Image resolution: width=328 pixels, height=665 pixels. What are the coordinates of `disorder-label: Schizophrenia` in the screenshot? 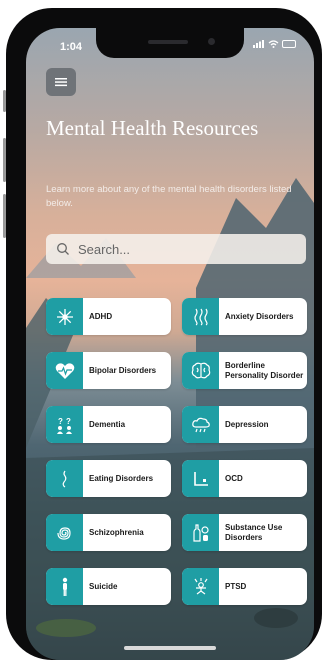 It's located at (116, 532).